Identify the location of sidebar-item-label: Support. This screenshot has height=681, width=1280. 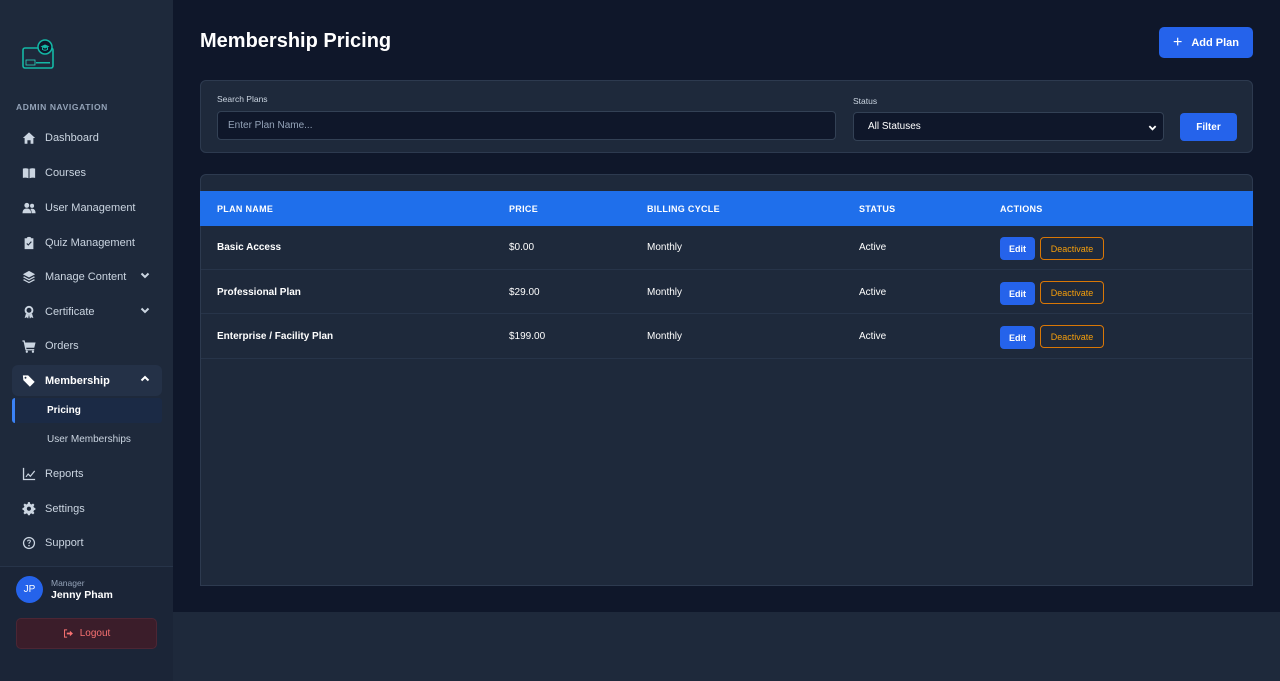
(64, 542).